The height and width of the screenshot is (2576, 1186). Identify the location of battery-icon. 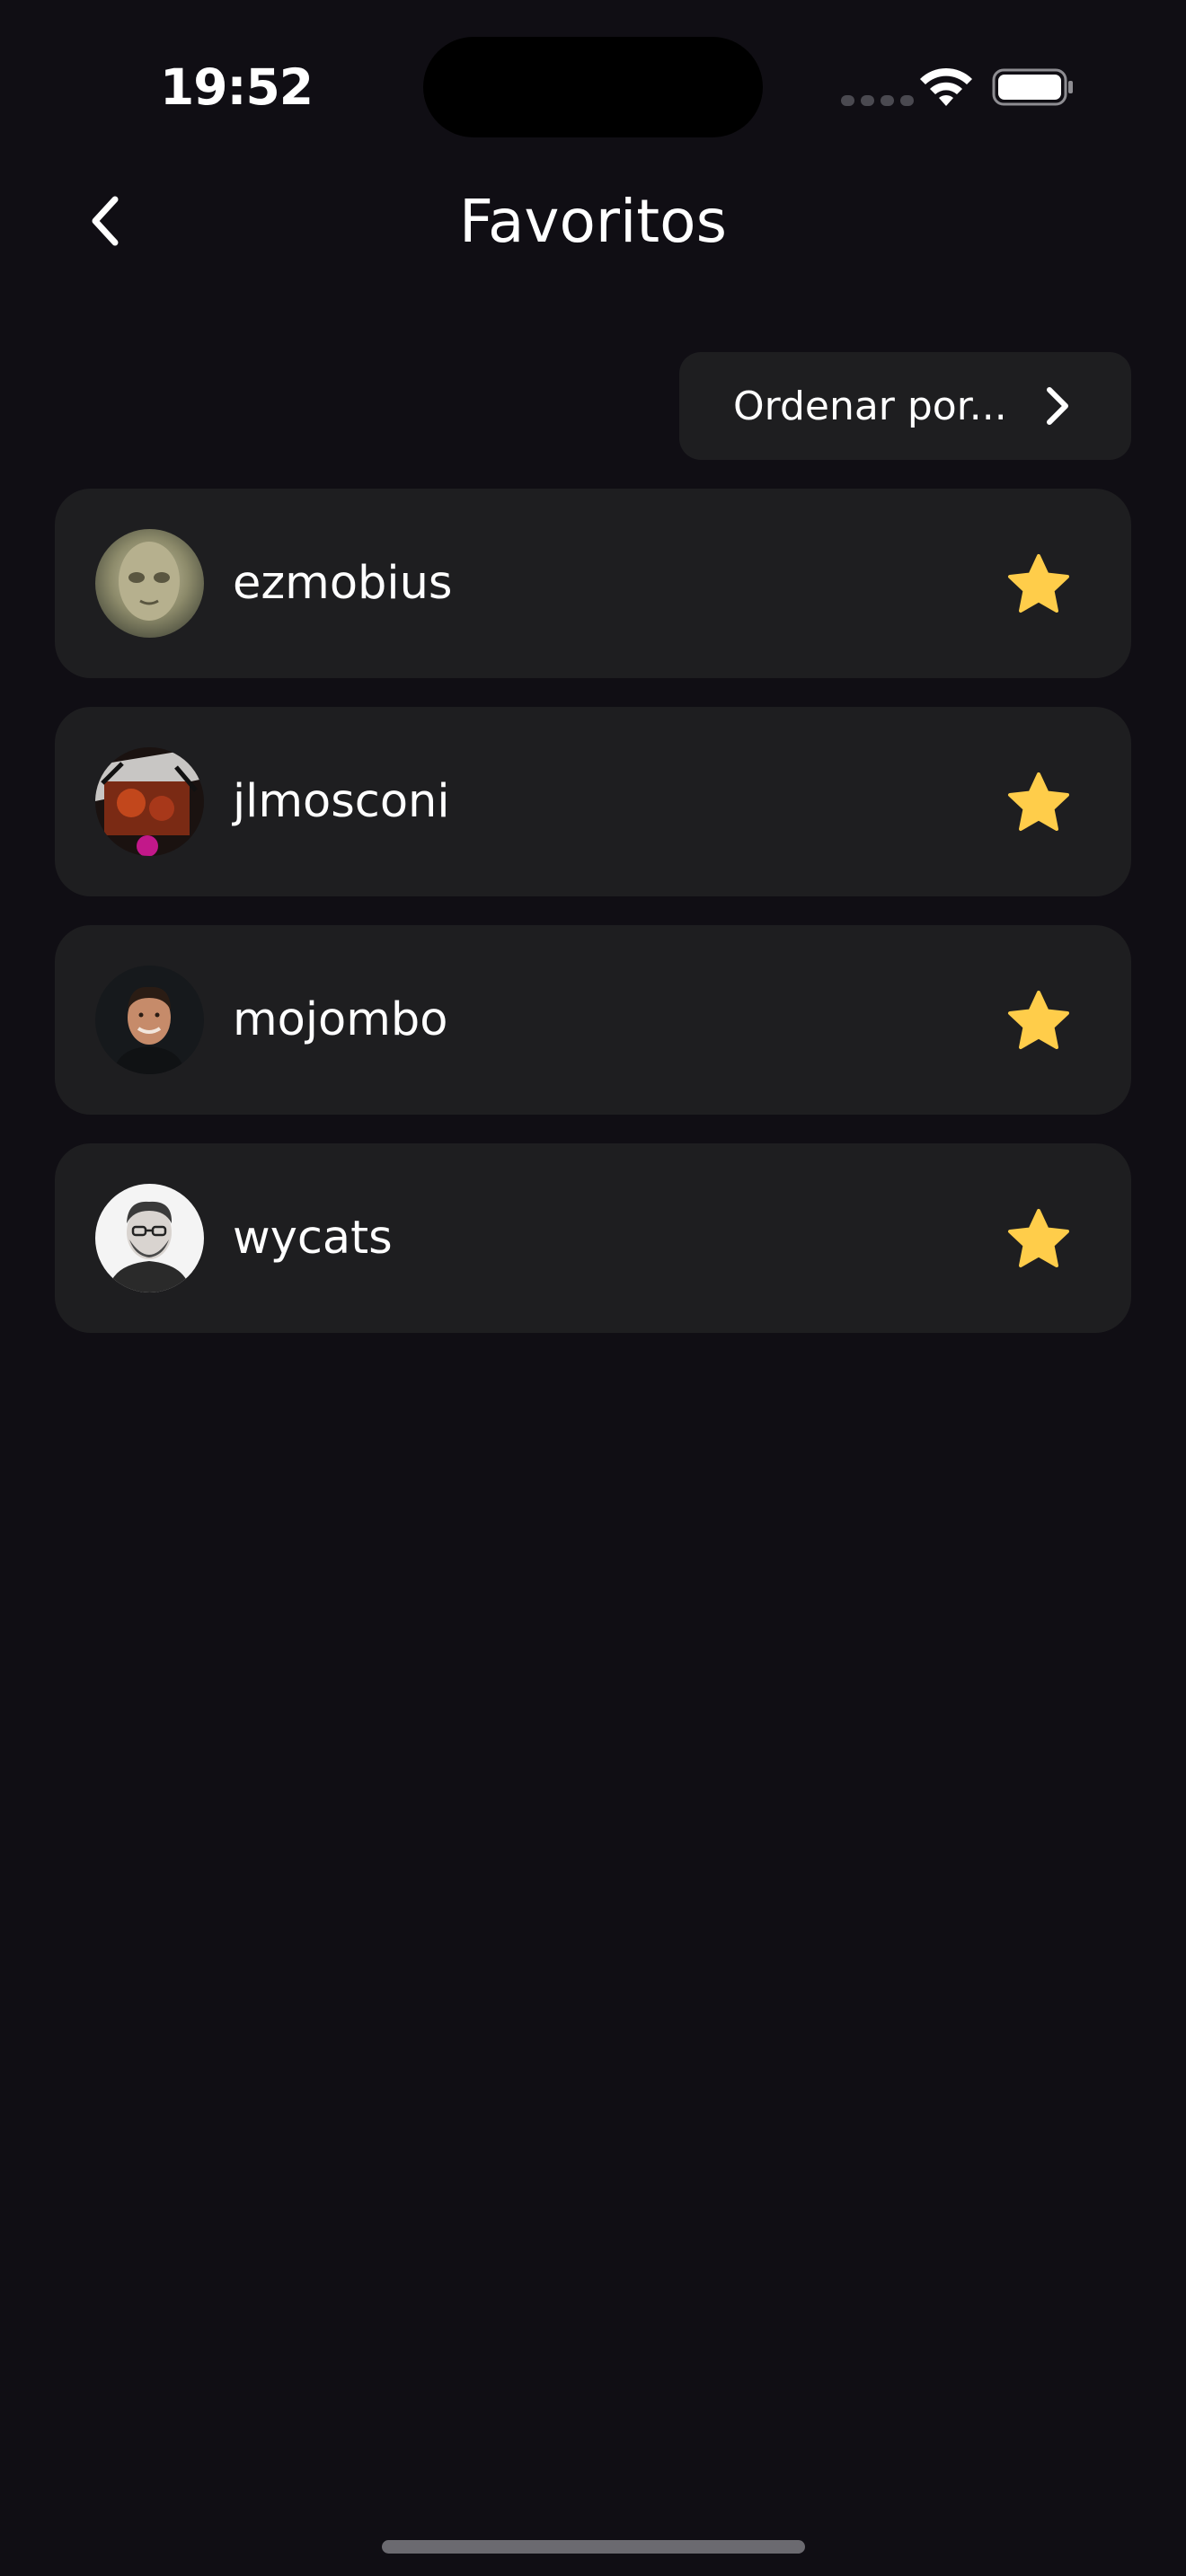
(1032, 87).